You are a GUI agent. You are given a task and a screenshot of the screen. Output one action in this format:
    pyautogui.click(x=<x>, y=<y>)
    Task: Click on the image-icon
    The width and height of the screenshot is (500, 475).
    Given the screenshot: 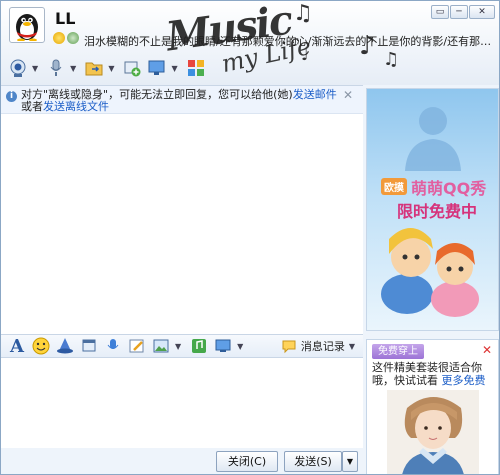 What is the action you would take?
    pyautogui.click(x=161, y=346)
    